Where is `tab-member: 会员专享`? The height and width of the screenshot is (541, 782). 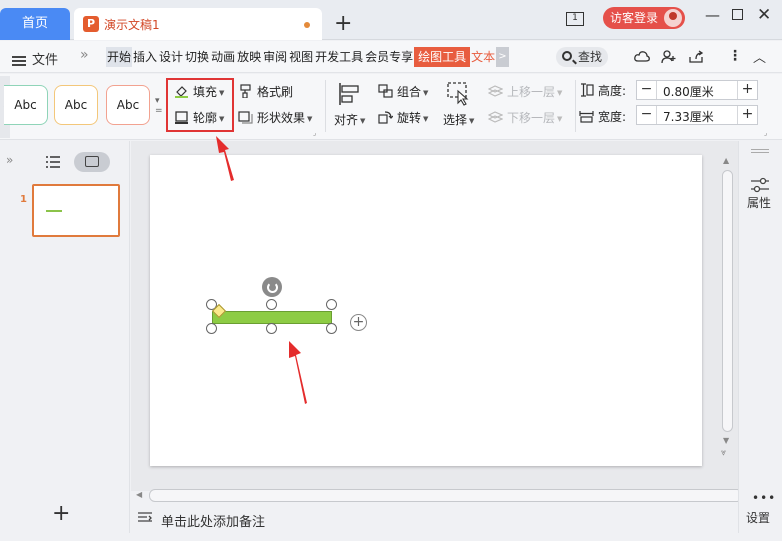
tab-member: 会员专享 is located at coordinates (389, 57).